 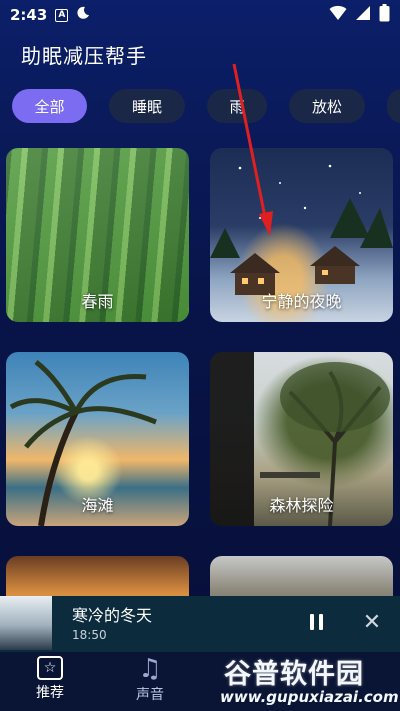 What do you see at coordinates (89, 635) in the screenshot?
I see `now-playing-time: 18:50` at bounding box center [89, 635].